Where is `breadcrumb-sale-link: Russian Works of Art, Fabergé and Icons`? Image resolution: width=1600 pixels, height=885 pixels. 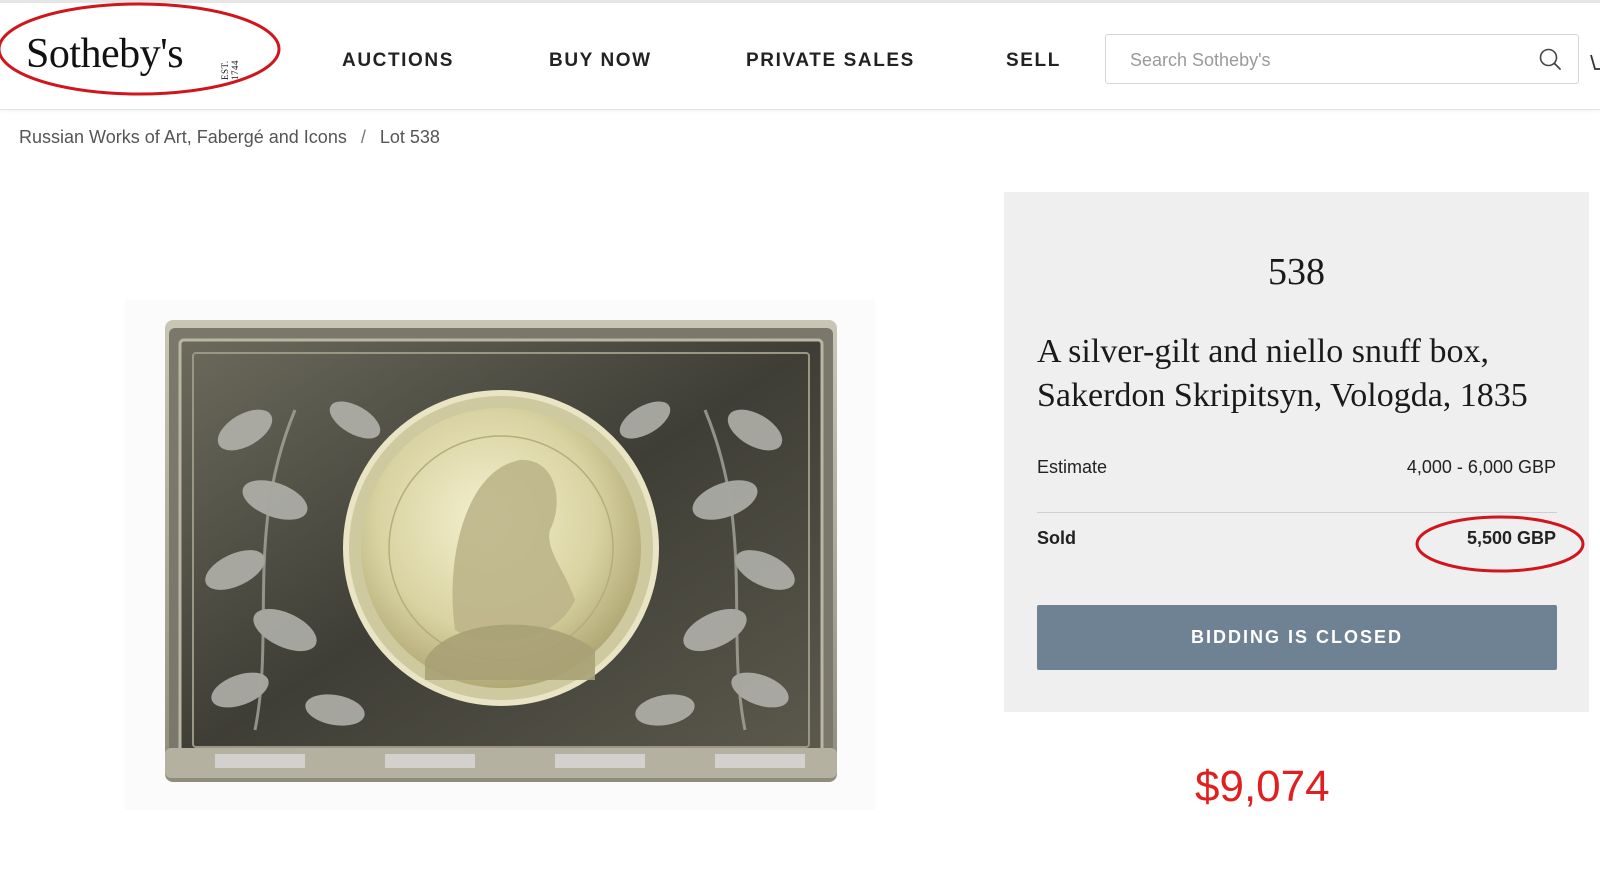 breadcrumb-sale-link: Russian Works of Art, Fabergé and Icons is located at coordinates (183, 137).